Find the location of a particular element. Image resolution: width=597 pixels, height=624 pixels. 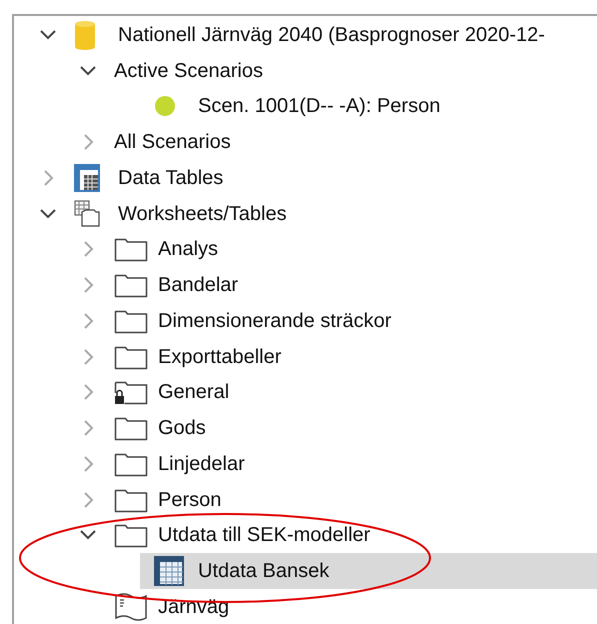

tree-item: Järnväg is located at coordinates (348, 606).